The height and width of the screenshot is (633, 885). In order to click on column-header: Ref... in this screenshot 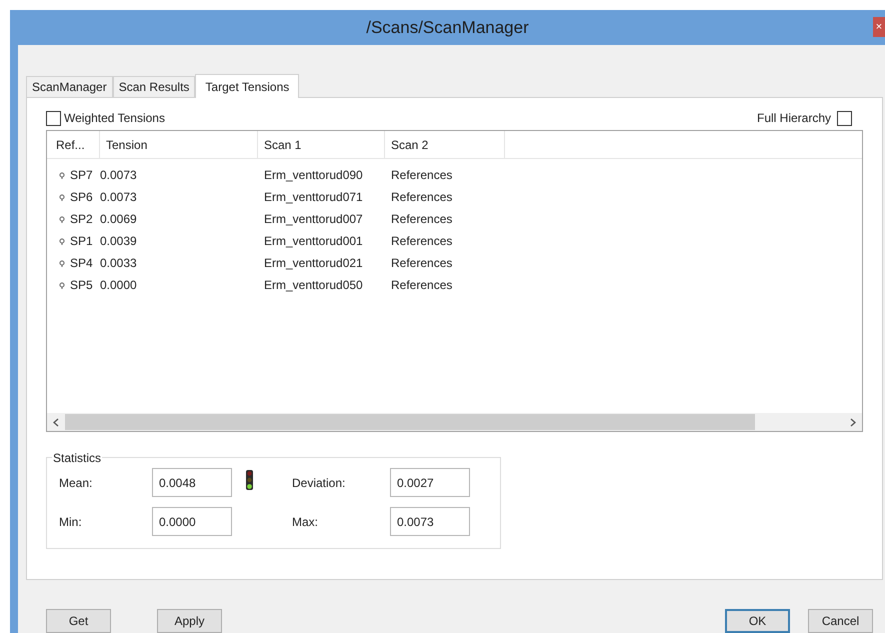, I will do `click(73, 144)`.